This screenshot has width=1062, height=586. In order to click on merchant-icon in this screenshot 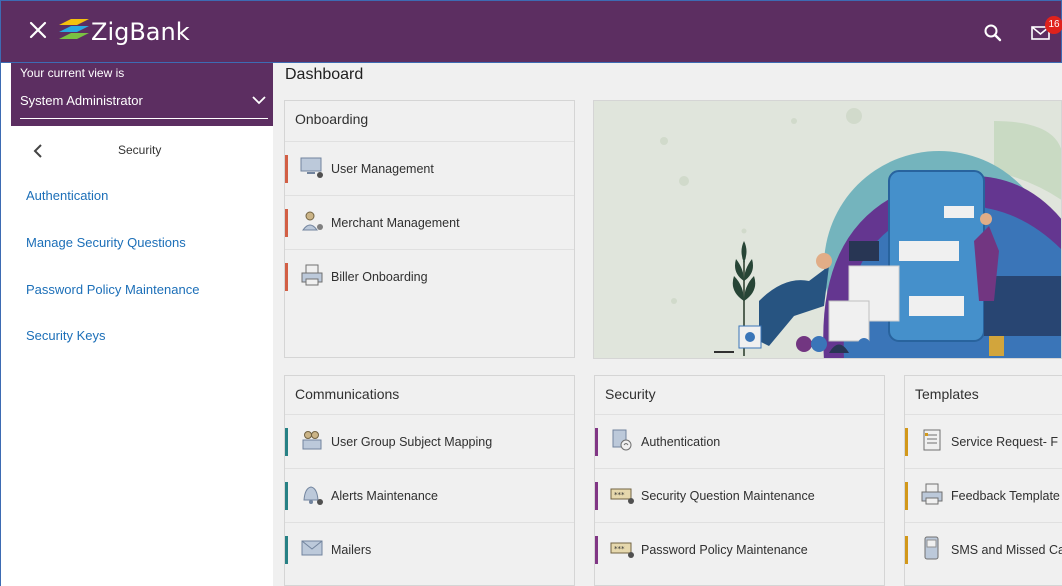, I will do `click(312, 221)`.